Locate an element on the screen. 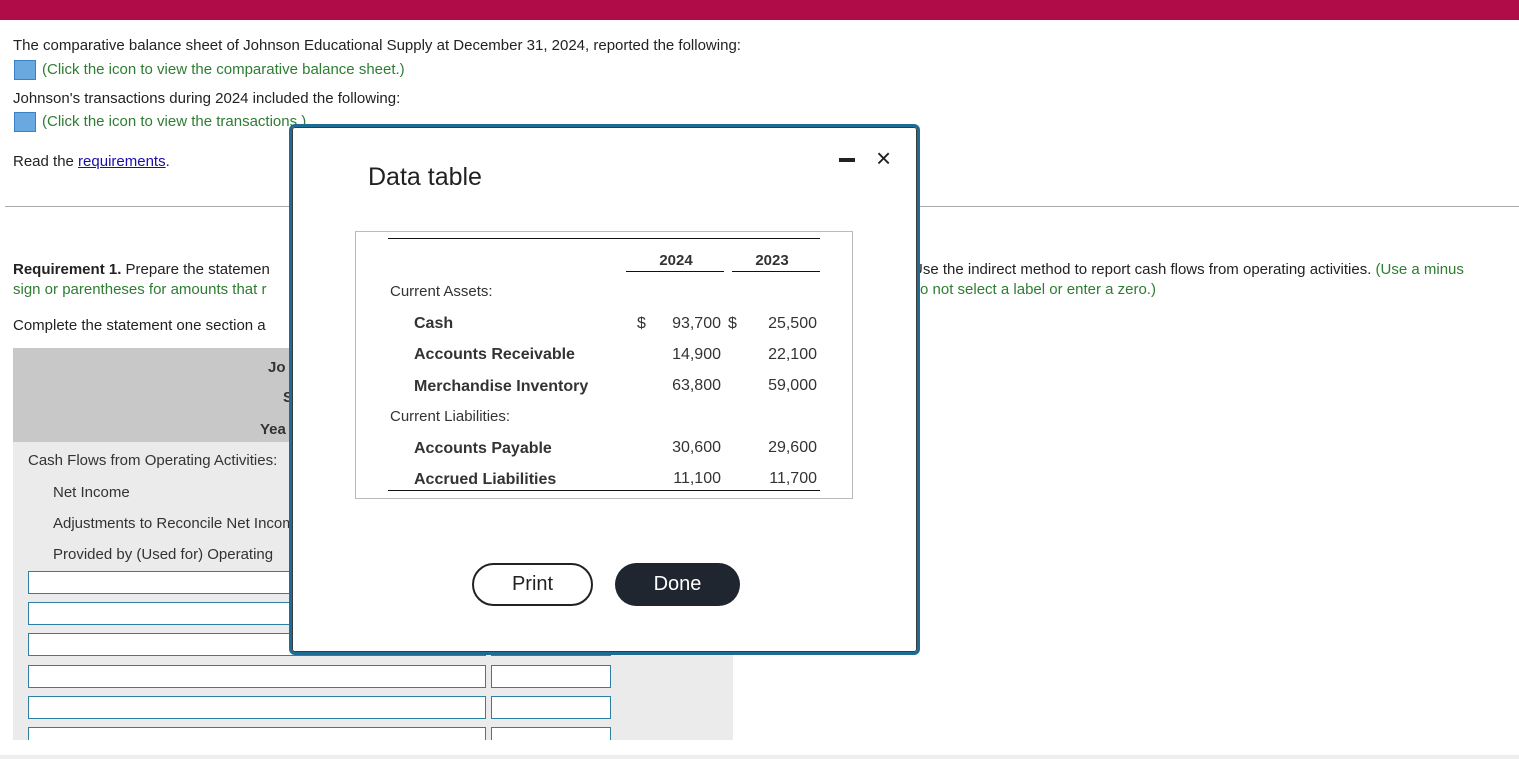  statement-period: Yea is located at coordinates (273, 429).